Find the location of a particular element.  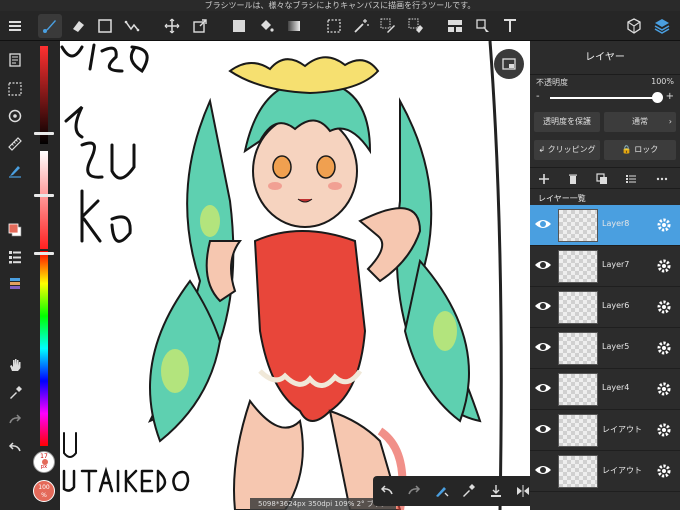

clipping-button: ↲ クリッピング is located at coordinates (567, 150).